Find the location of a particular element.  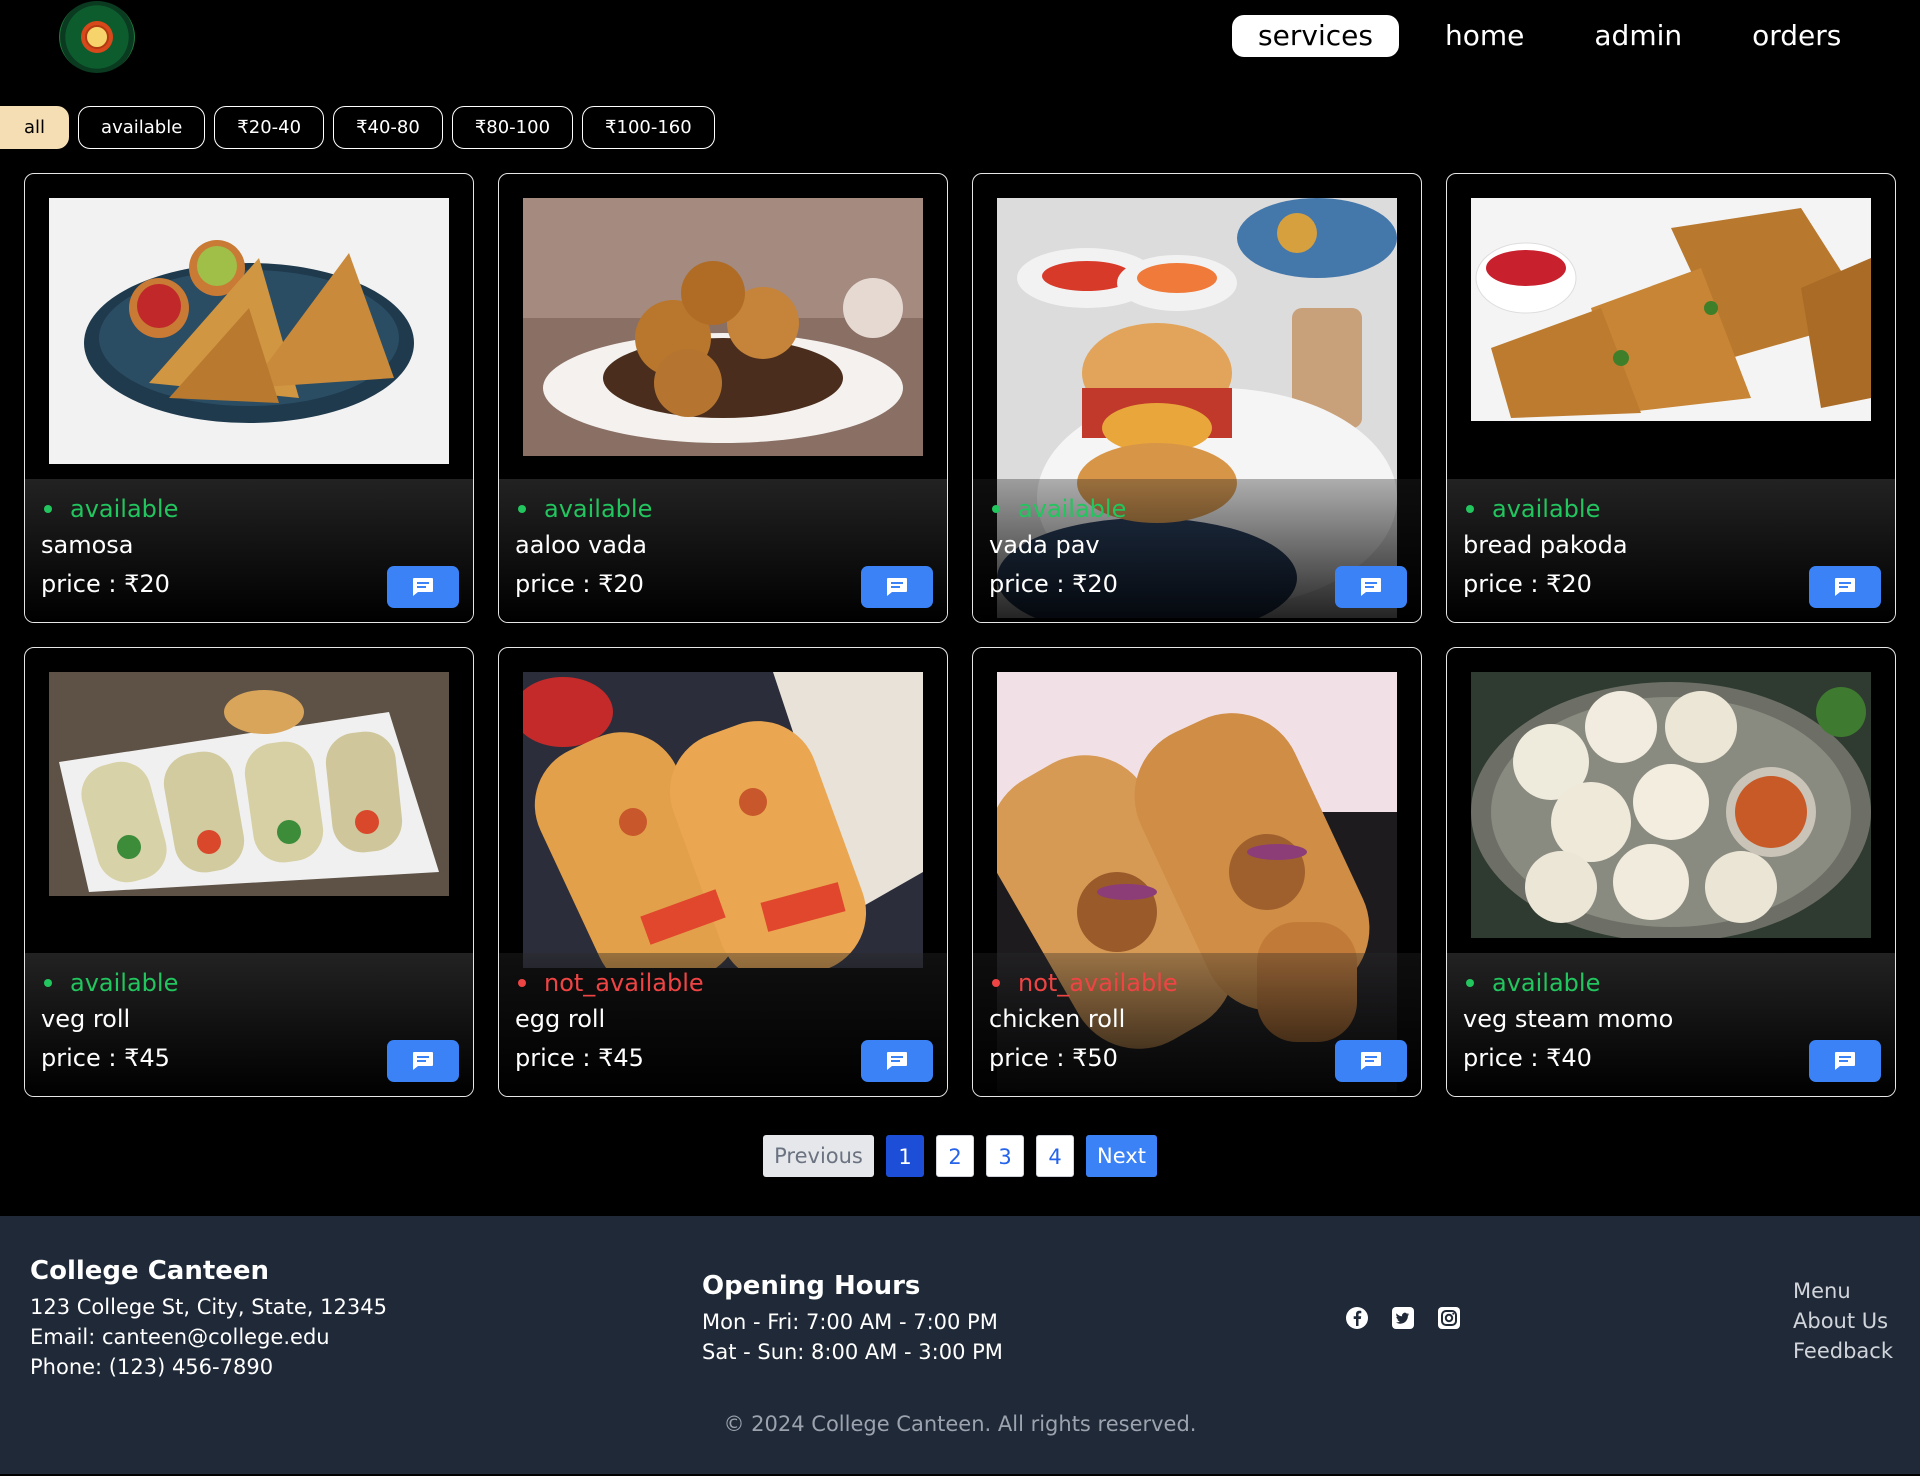

card-info: available veg steam momo price : ₹40 is located at coordinates (1671, 1024).